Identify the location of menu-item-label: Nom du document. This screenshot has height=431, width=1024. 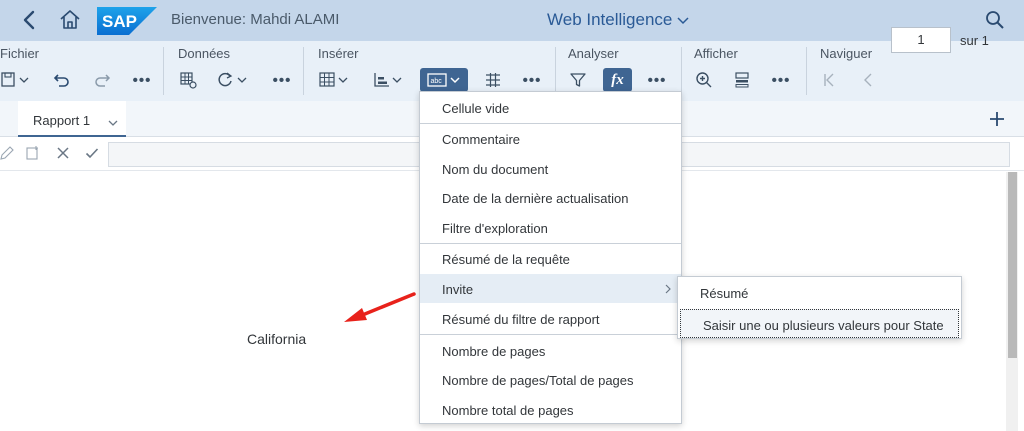
(495, 169).